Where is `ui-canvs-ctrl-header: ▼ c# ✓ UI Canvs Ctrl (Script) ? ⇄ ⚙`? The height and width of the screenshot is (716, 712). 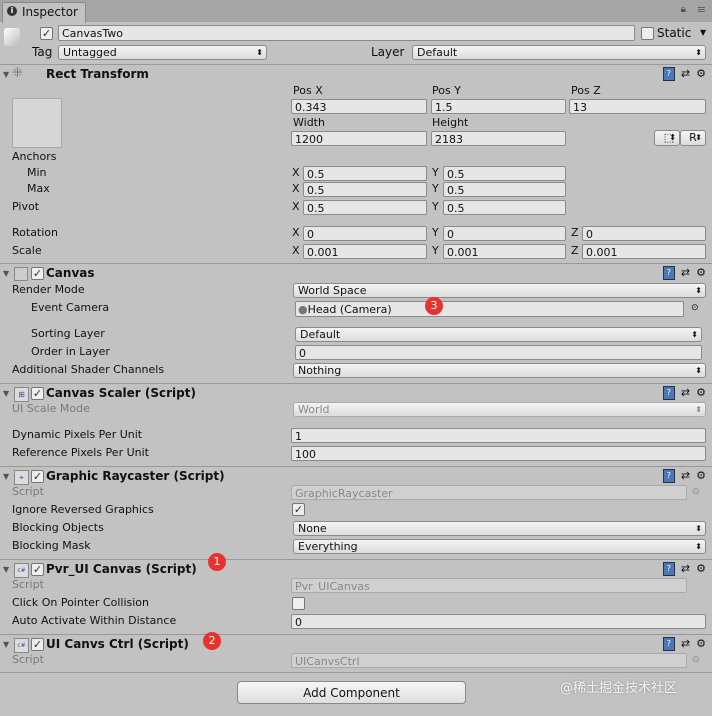
ui-canvs-ctrl-header: ▼ c# ✓ UI Canvs Ctrl (Script) ? ⇄ ⚙ is located at coordinates (356, 644).